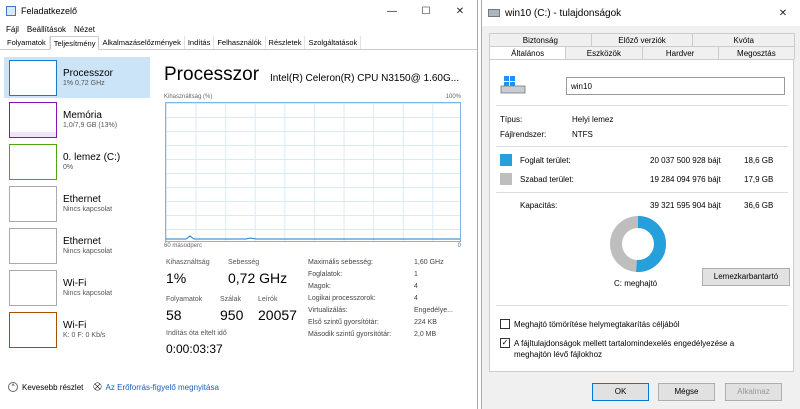  Describe the element at coordinates (636, 283) in the screenshot. I see `drive-label: C: meghajtó` at that location.